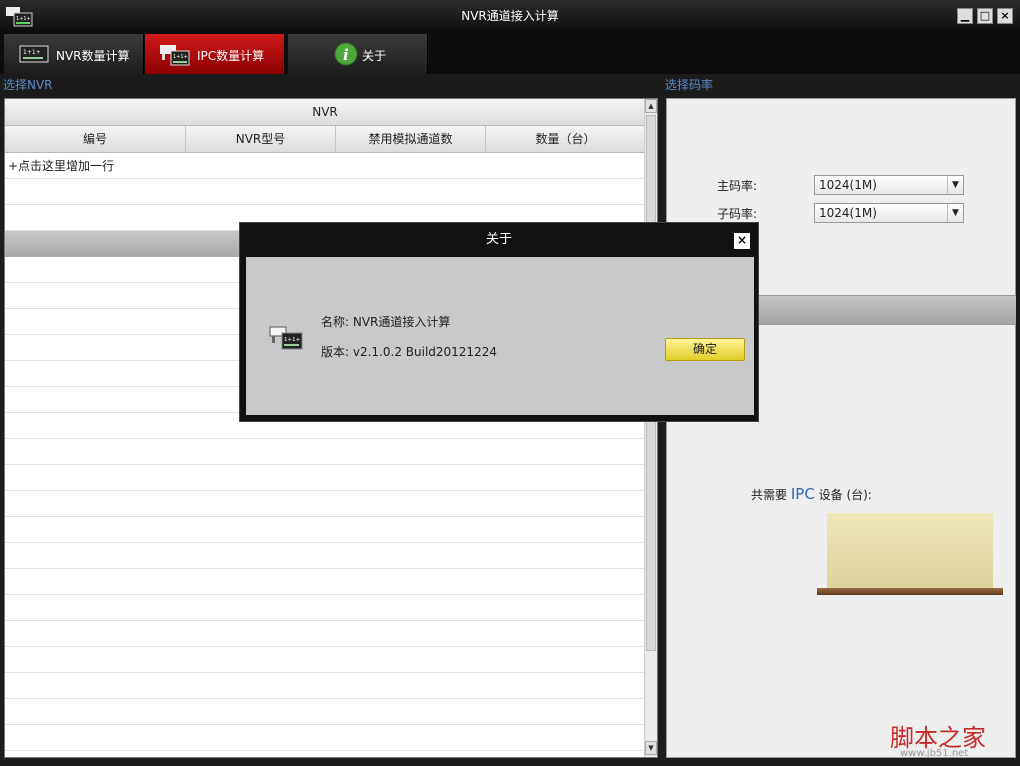  What do you see at coordinates (769, 495) in the screenshot?
I see `total-prefix: 共需要` at bounding box center [769, 495].